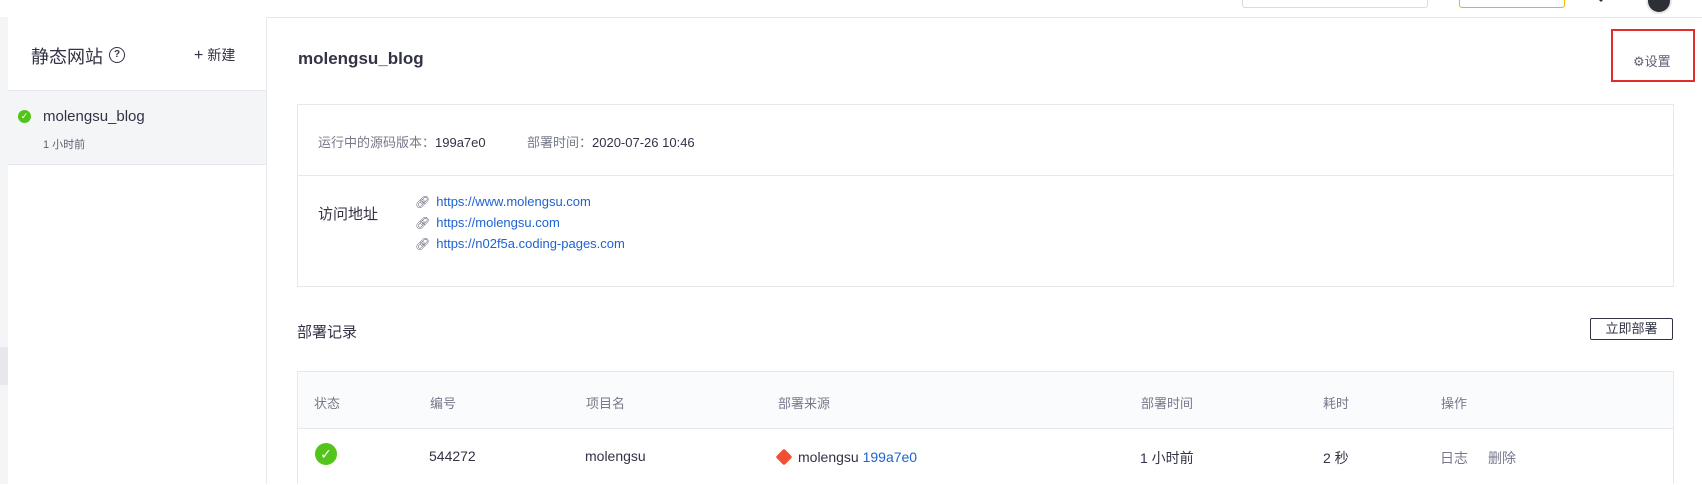 The height and width of the screenshot is (485, 1702). I want to click on gear-icon: ⚙, so click(1639, 61).